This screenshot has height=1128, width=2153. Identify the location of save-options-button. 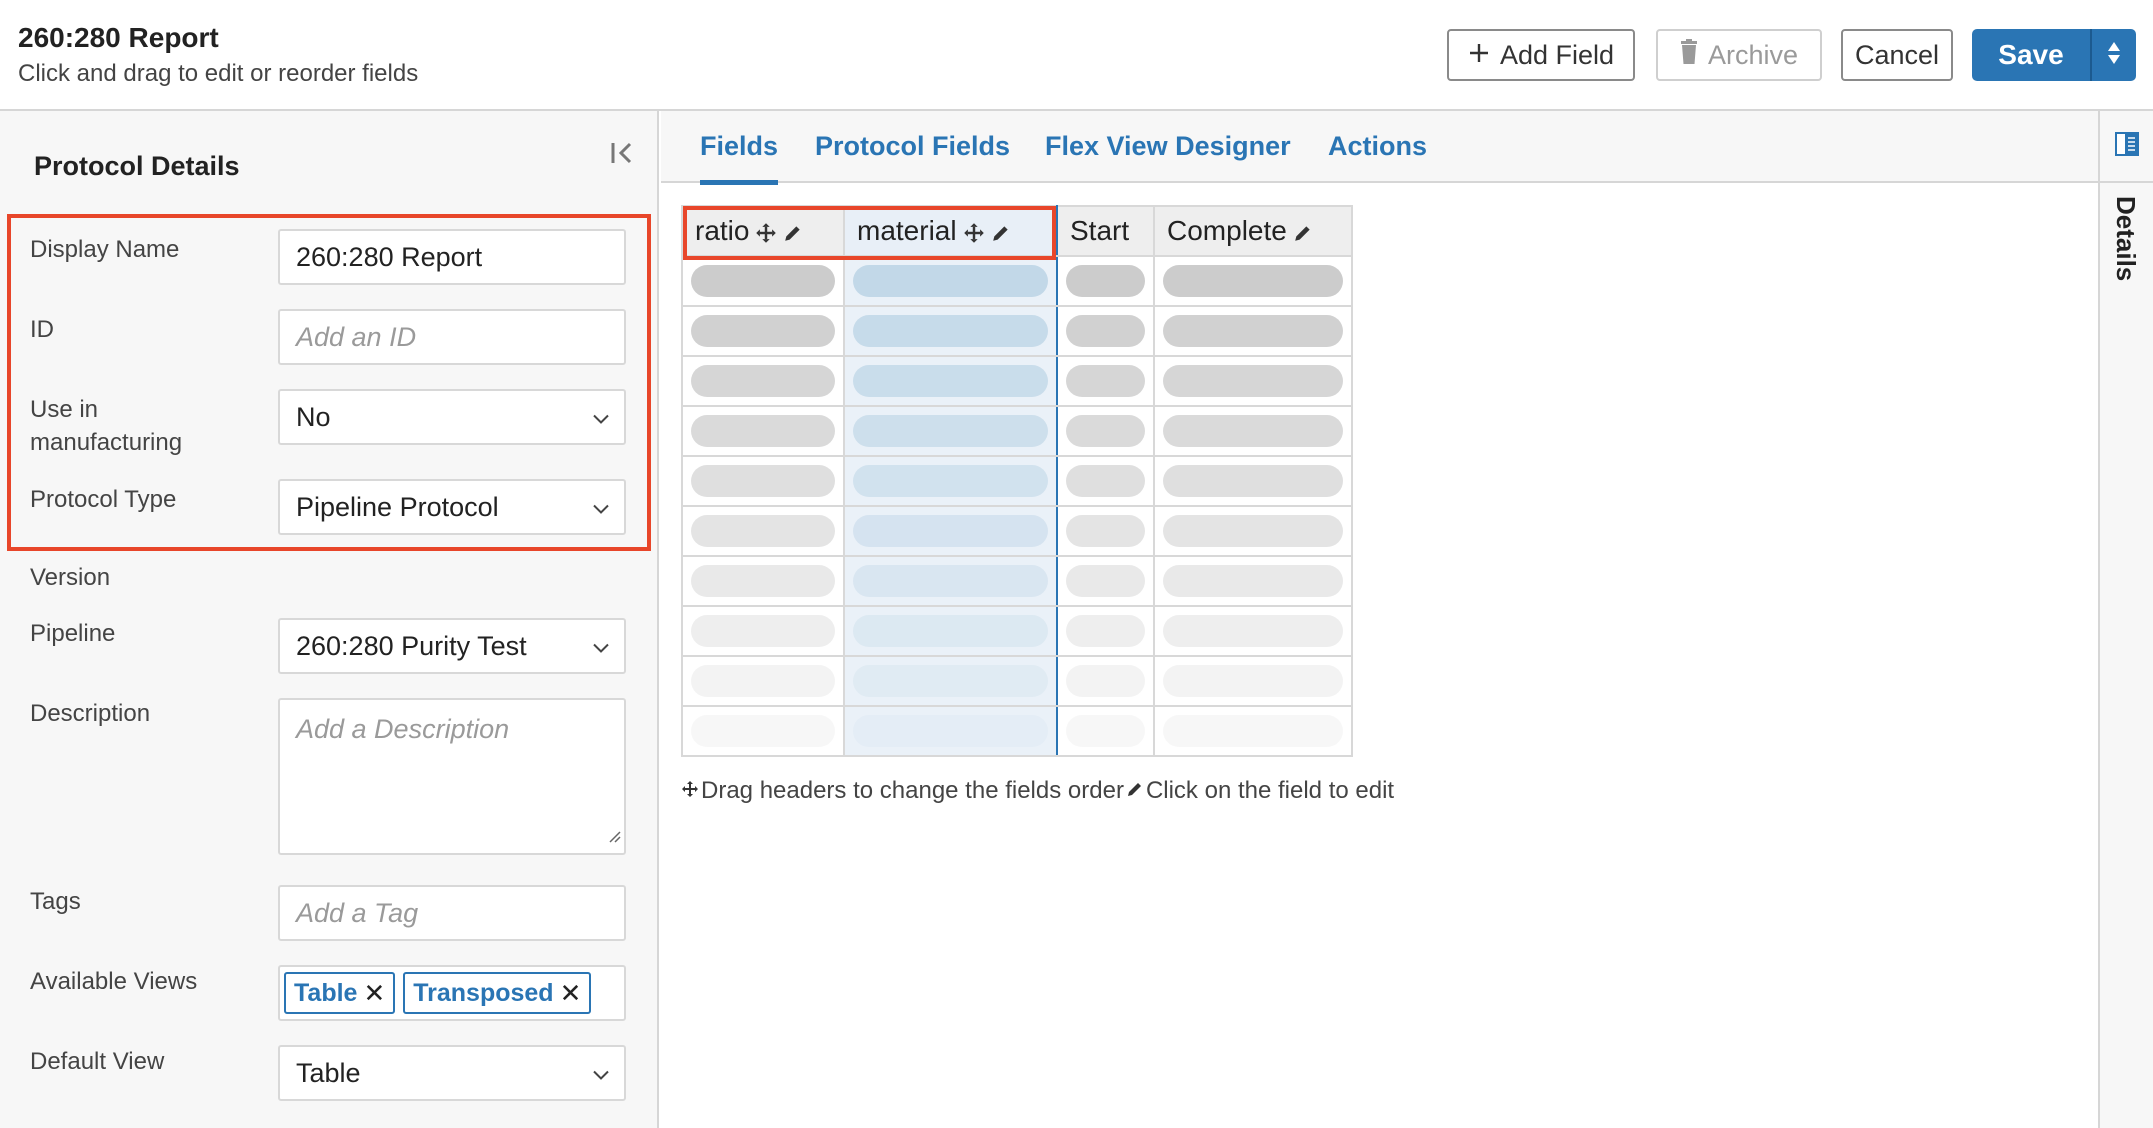
(2114, 55).